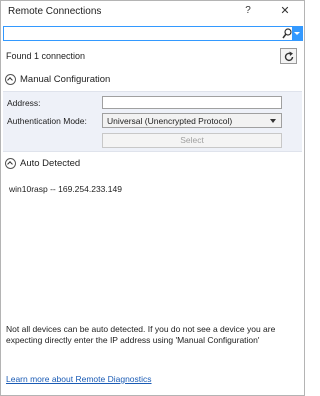 The width and height of the screenshot is (320, 396). What do you see at coordinates (50, 163) in the screenshot?
I see `auto-detected-title: Auto Detected` at bounding box center [50, 163].